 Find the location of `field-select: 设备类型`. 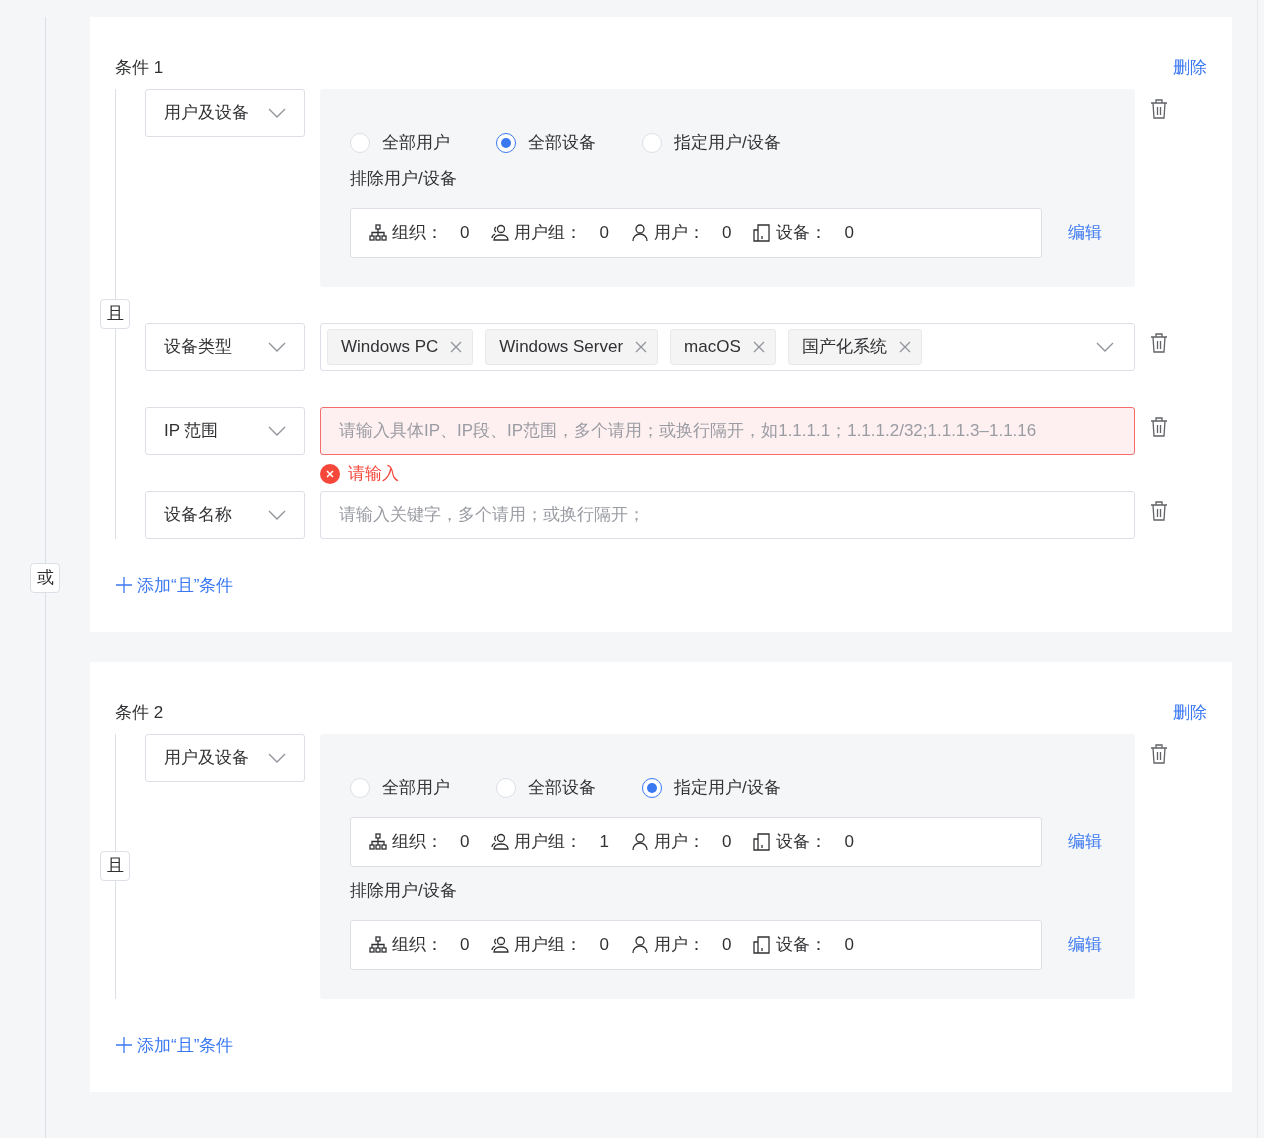

field-select: 设备类型 is located at coordinates (225, 346).